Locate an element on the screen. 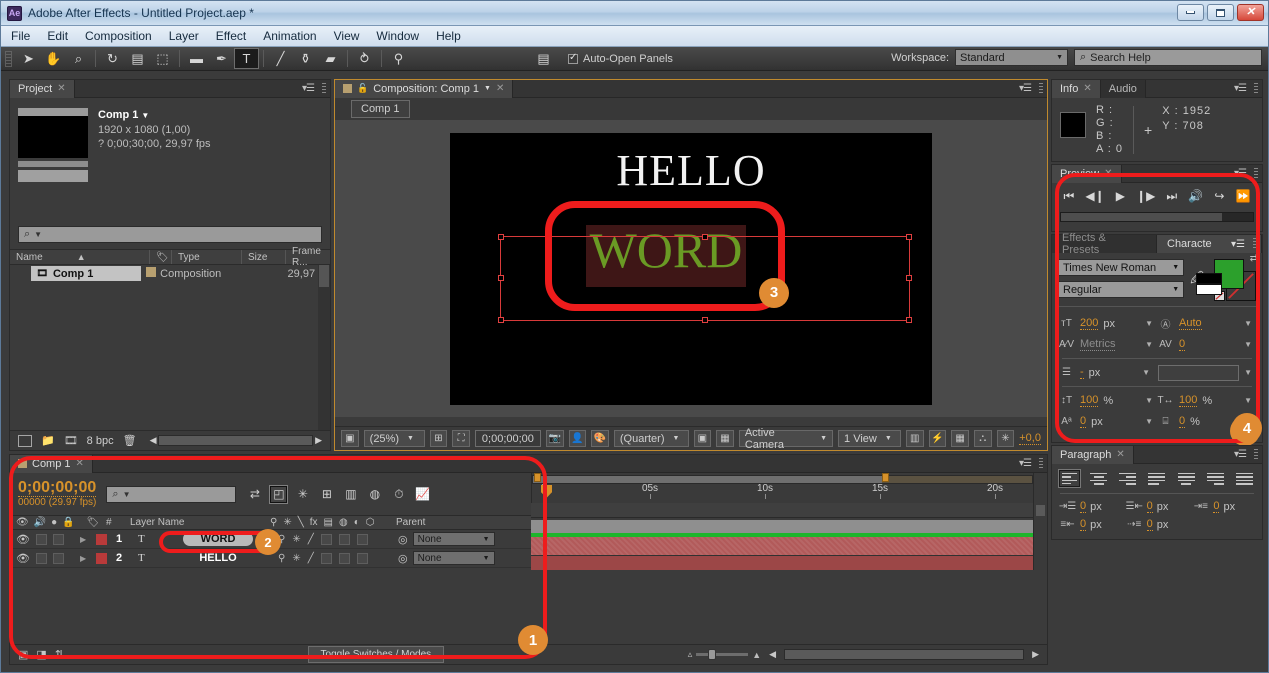 This screenshot has width=1269, height=673. chevron-down-icon: ▼ is located at coordinates (1151, 400).